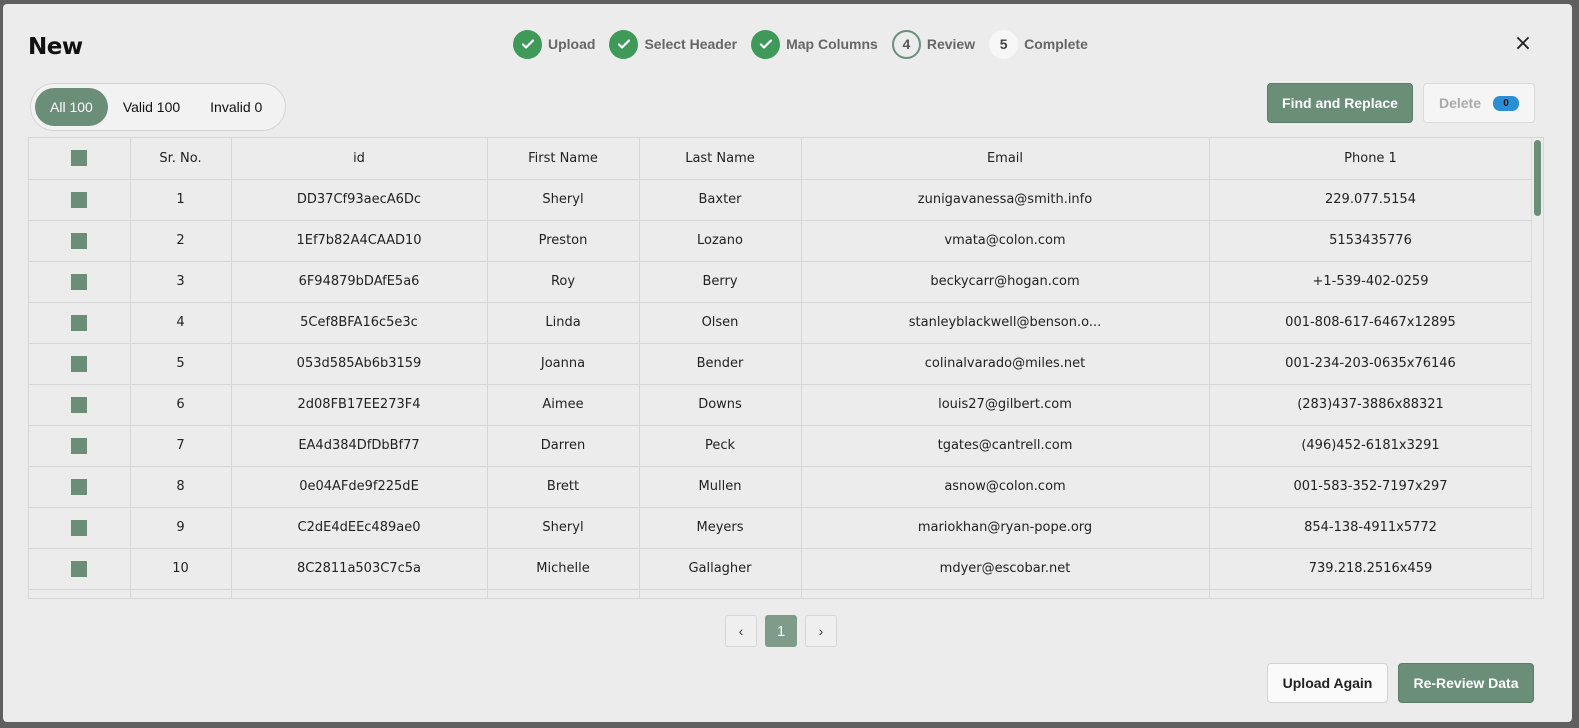 The height and width of the screenshot is (728, 1579). What do you see at coordinates (1005, 200) in the screenshot?
I see `email-cell: zunigavanessa@smith.info` at bounding box center [1005, 200].